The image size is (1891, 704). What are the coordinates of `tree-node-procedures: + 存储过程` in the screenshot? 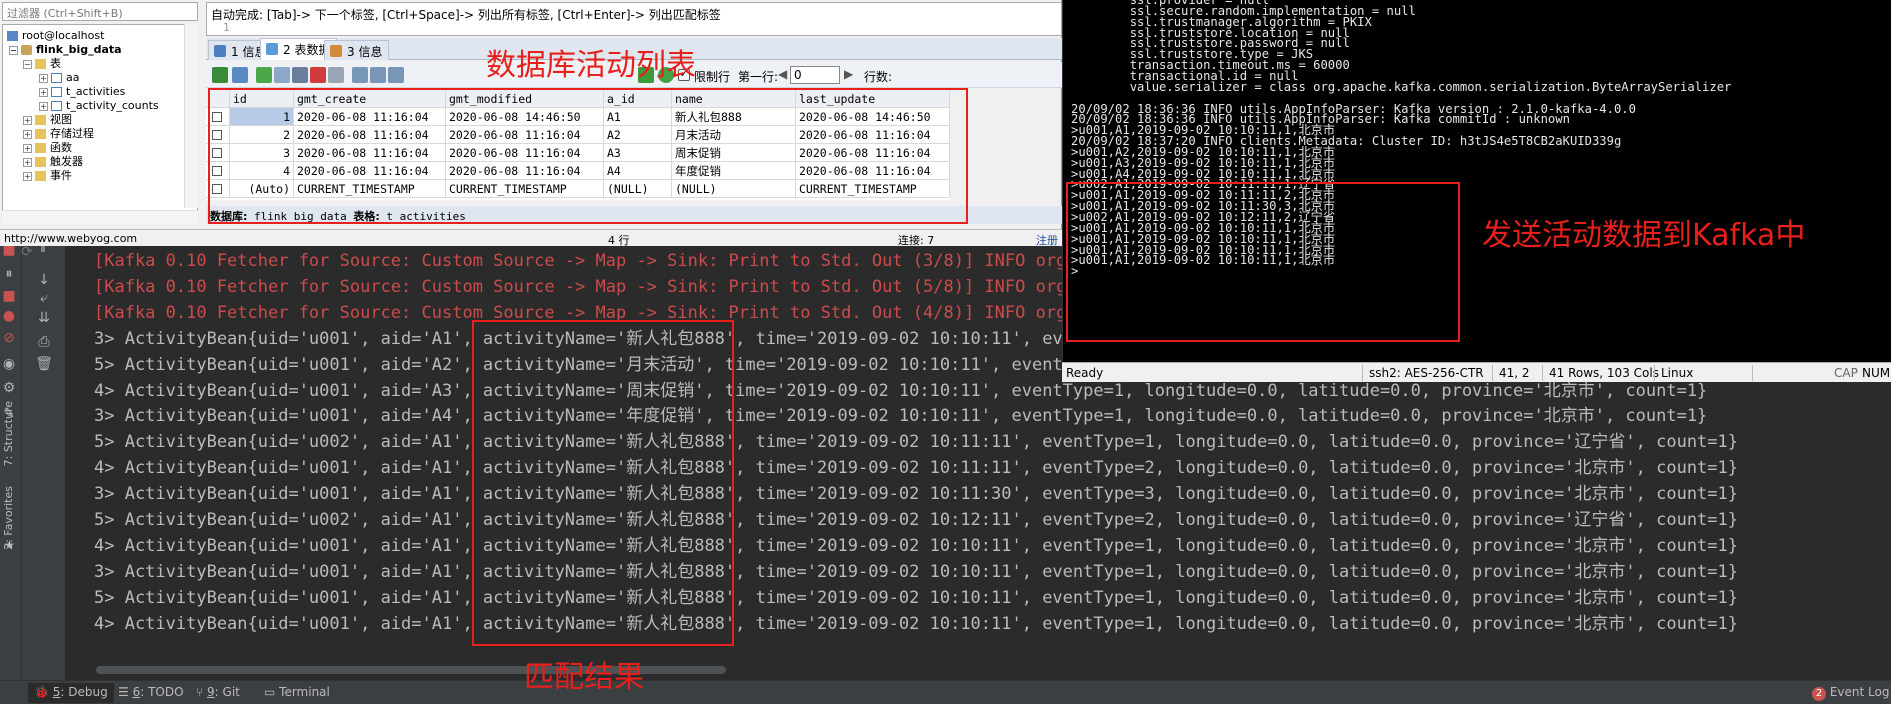 It's located at (58, 134).